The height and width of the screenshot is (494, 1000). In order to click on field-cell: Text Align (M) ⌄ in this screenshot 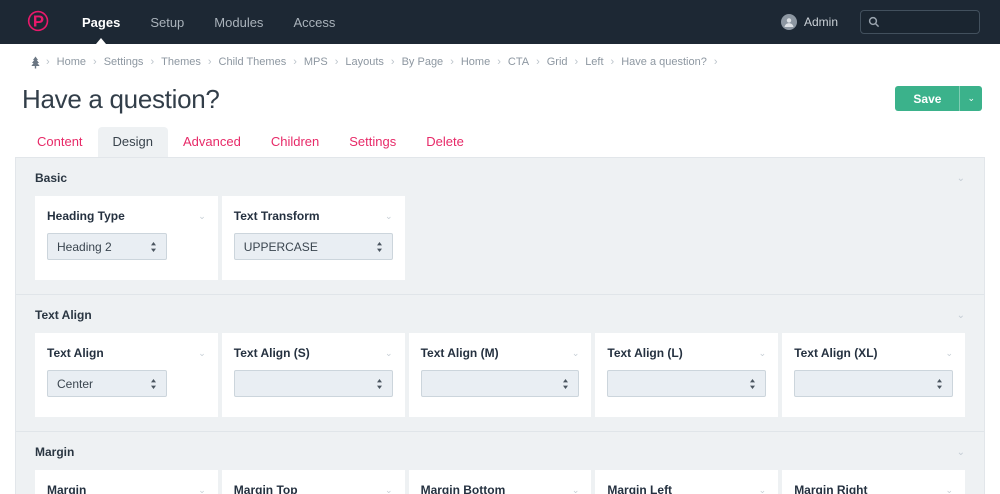, I will do `click(500, 375)`.